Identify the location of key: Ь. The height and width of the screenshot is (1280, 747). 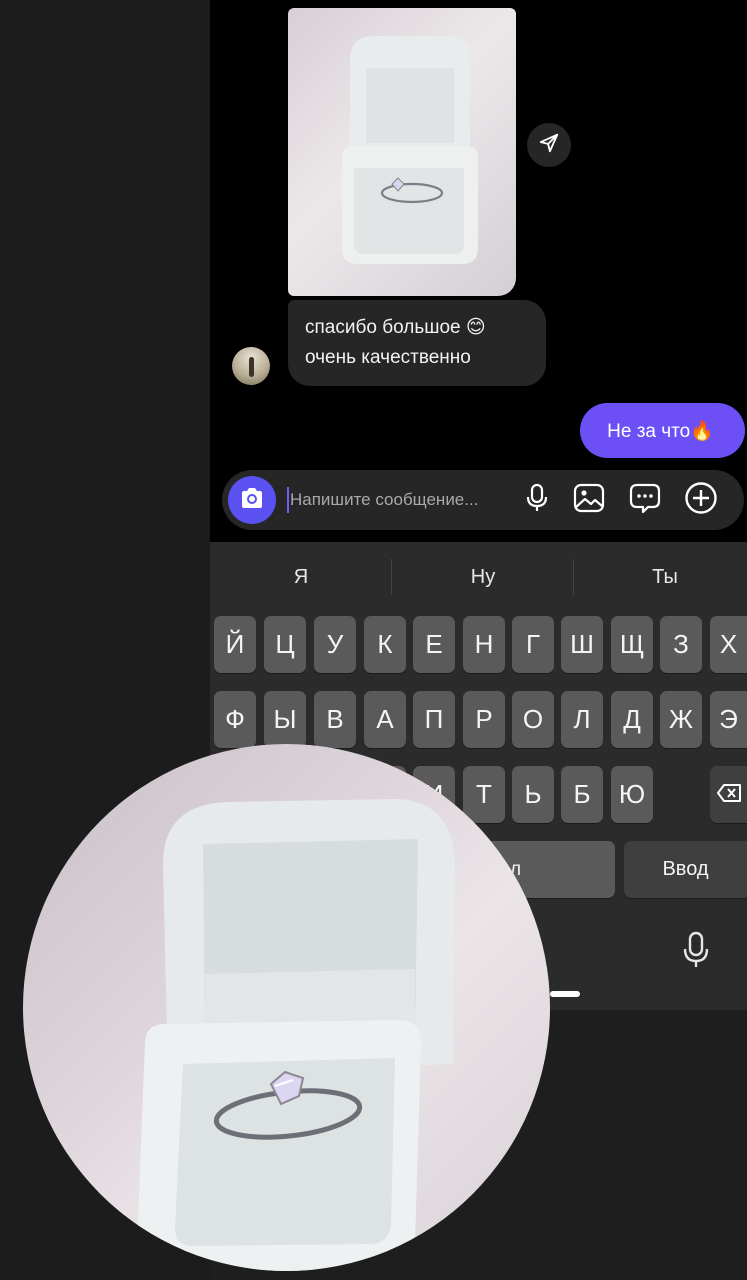
(533, 794).